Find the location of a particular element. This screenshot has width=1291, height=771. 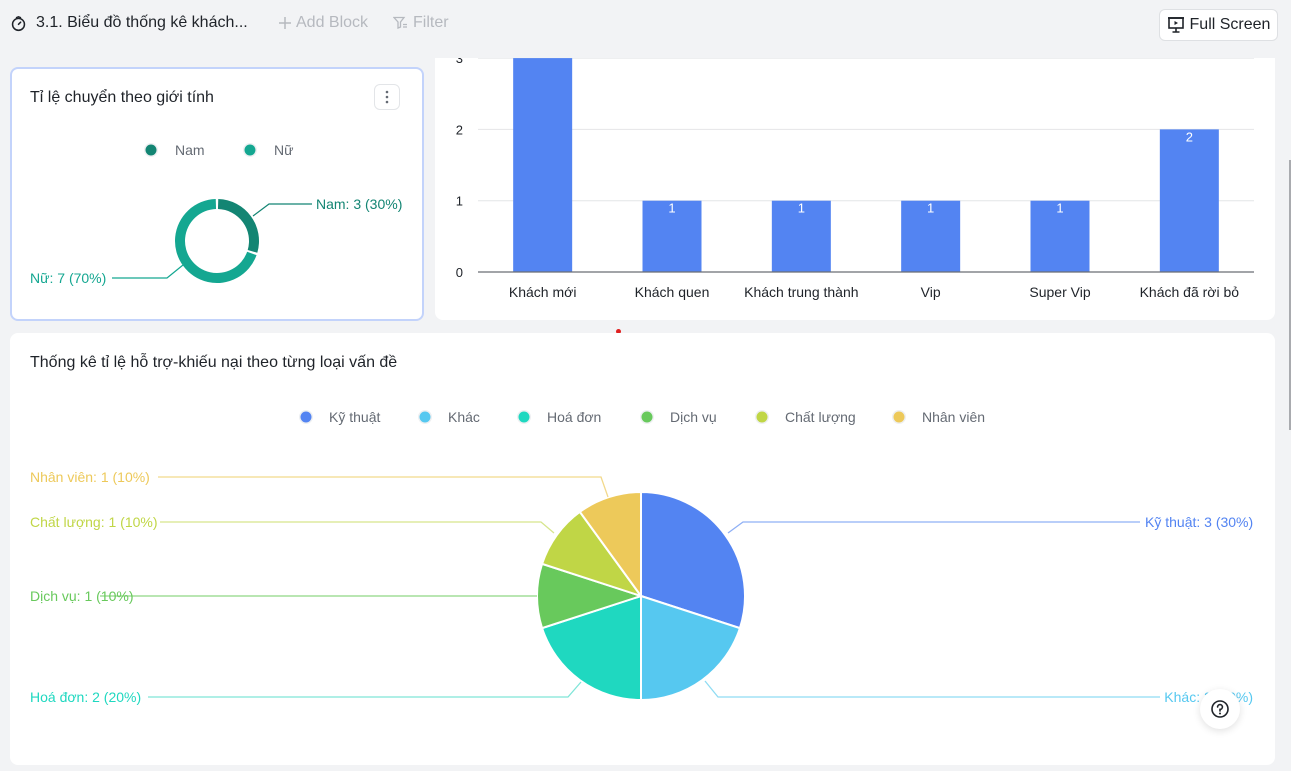

full-screen-label: Full Screen is located at coordinates (1230, 24).